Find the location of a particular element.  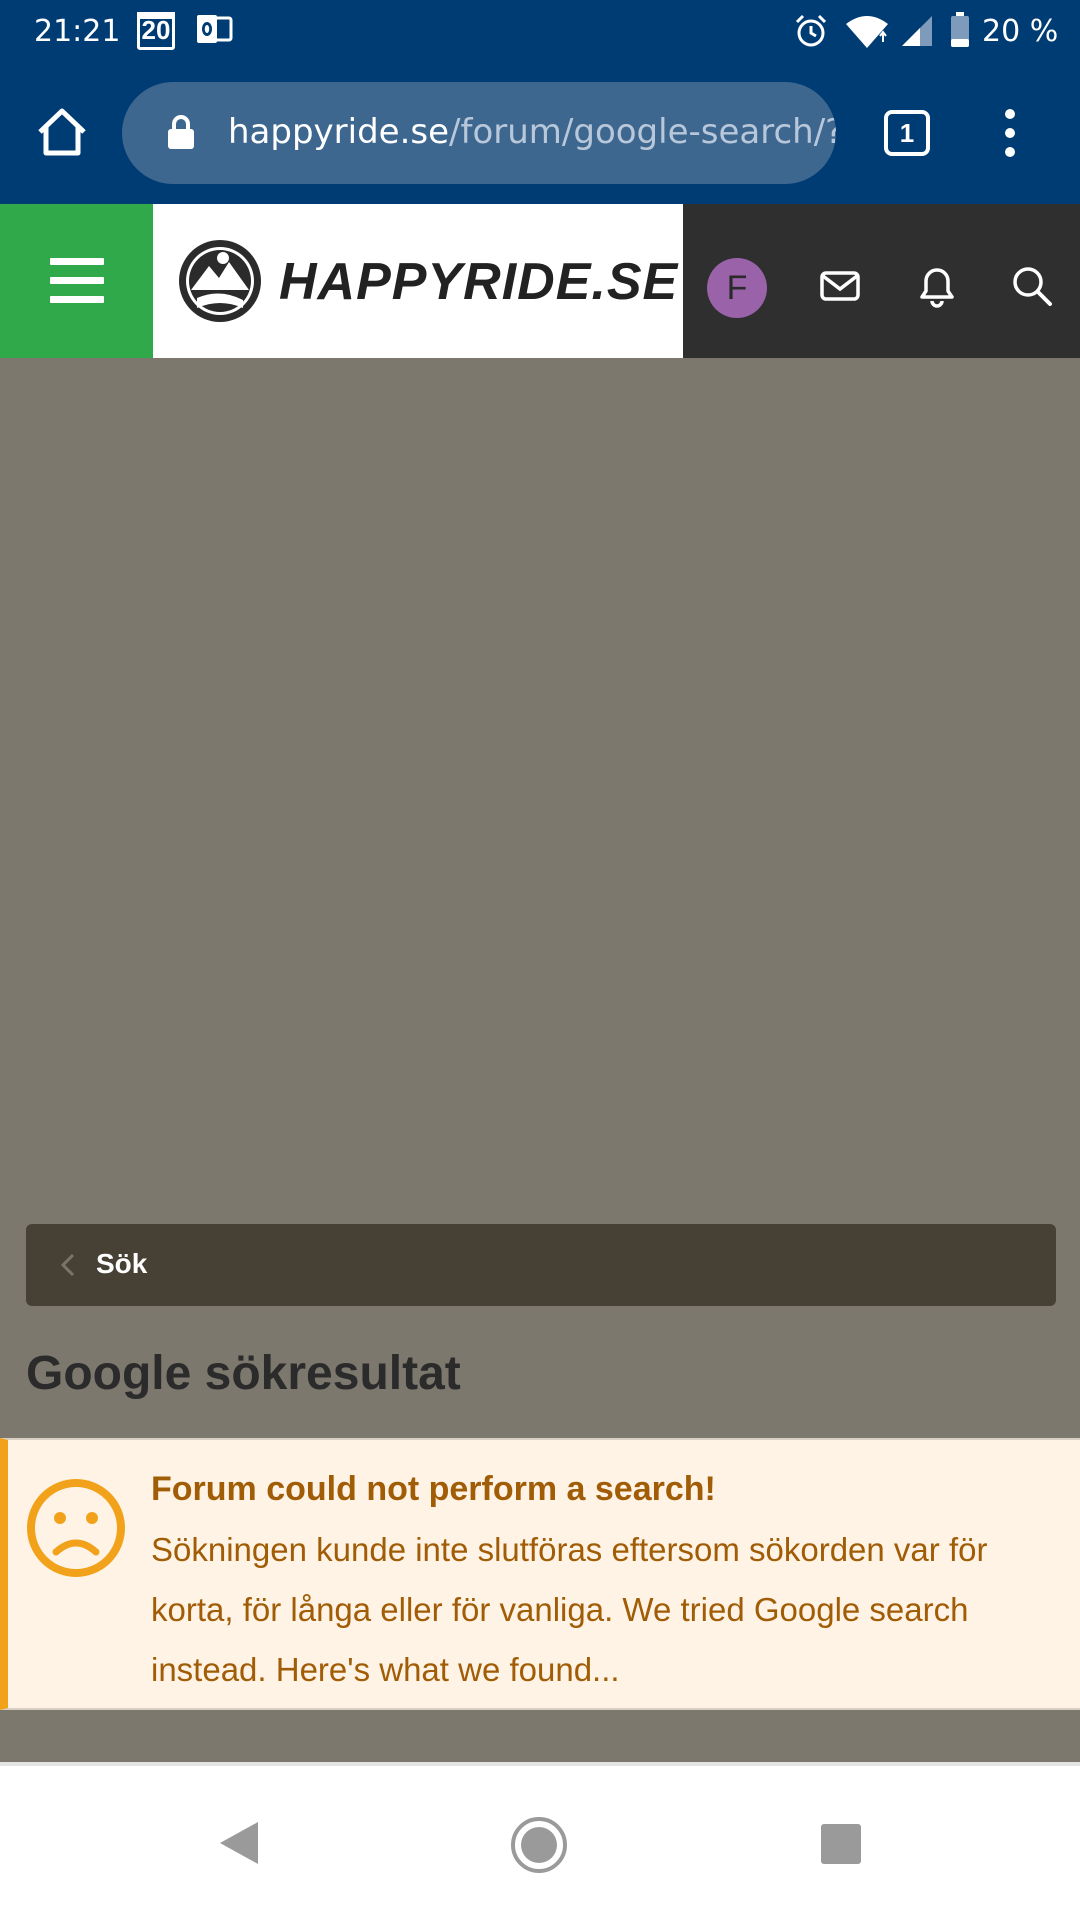

battery-percent: 20 % is located at coordinates (1020, 31).